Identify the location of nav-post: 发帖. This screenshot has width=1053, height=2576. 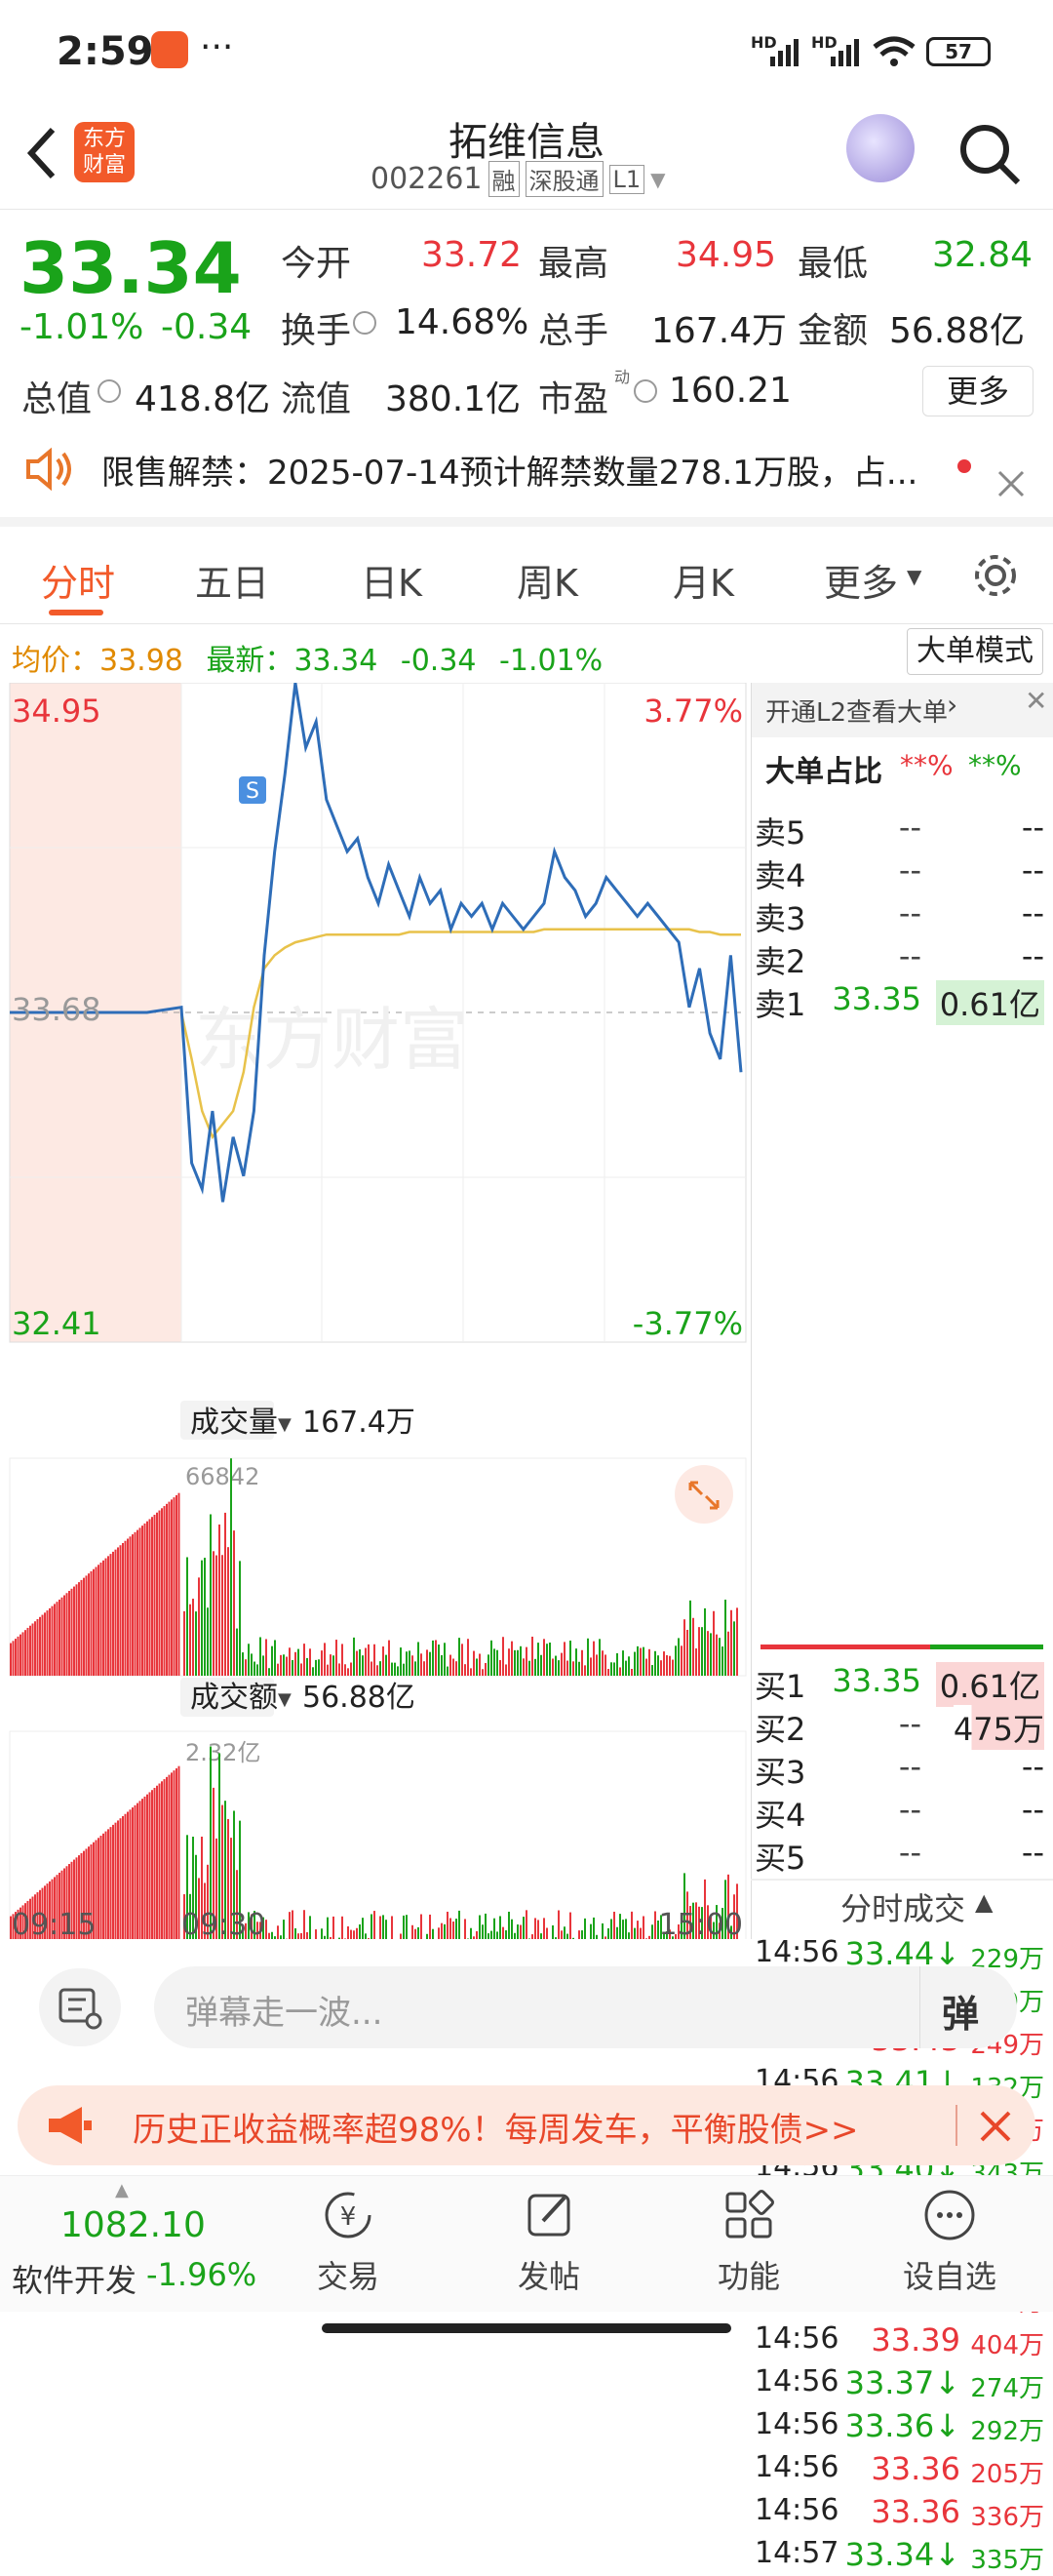
(549, 2241).